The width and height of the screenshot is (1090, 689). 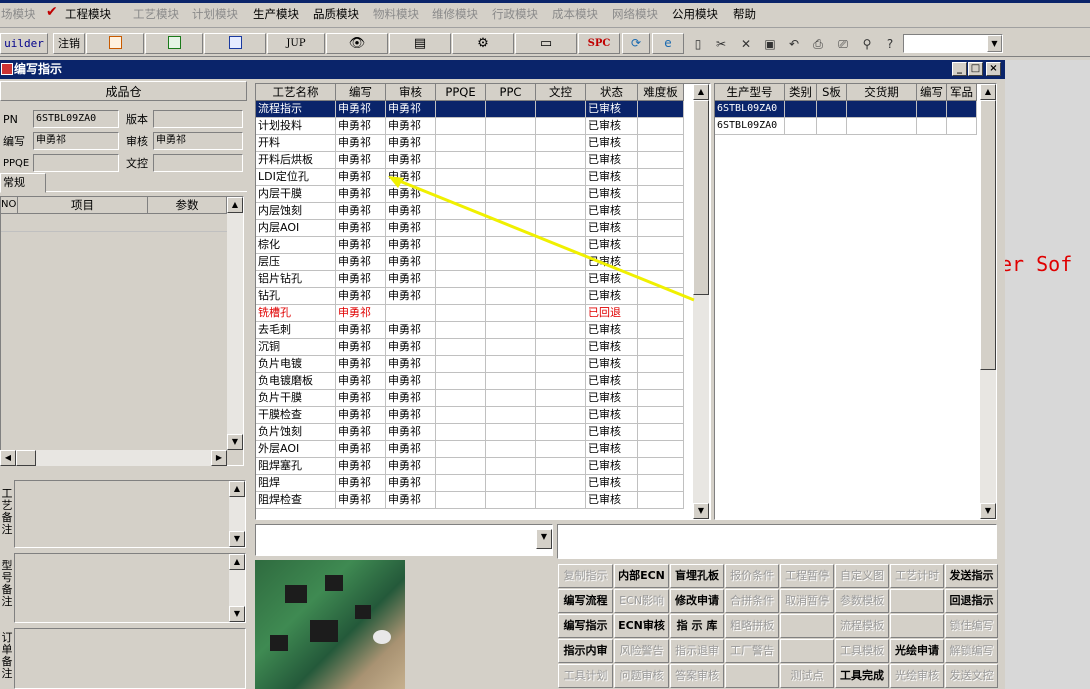 What do you see at coordinates (585, 651) in the screenshot?
I see `action-button: 指示内审` at bounding box center [585, 651].